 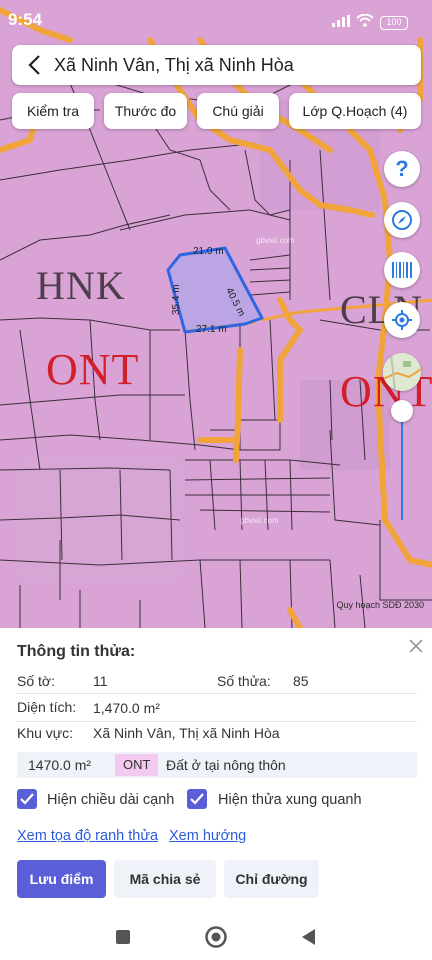 What do you see at coordinates (380, 605) in the screenshot?
I see `map-credit: Quy hoạch SDĐ 2030` at bounding box center [380, 605].